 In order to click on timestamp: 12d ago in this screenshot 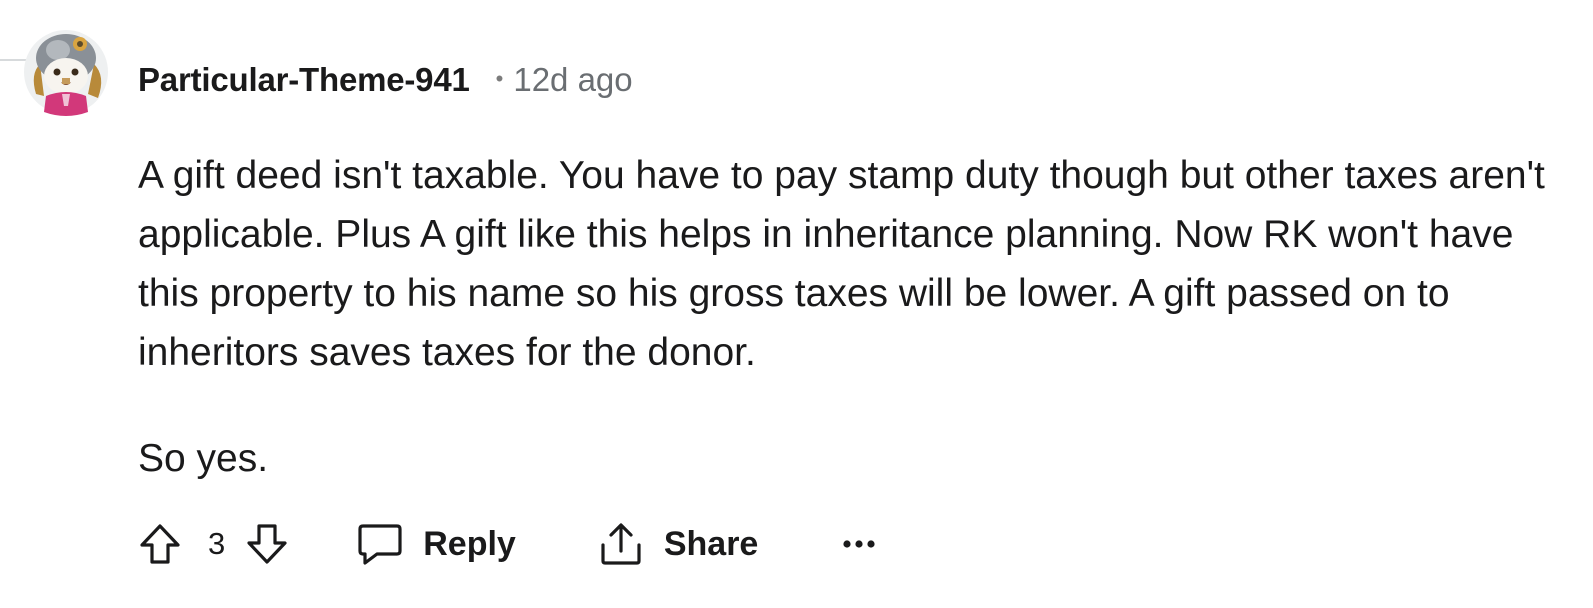, I will do `click(572, 80)`.